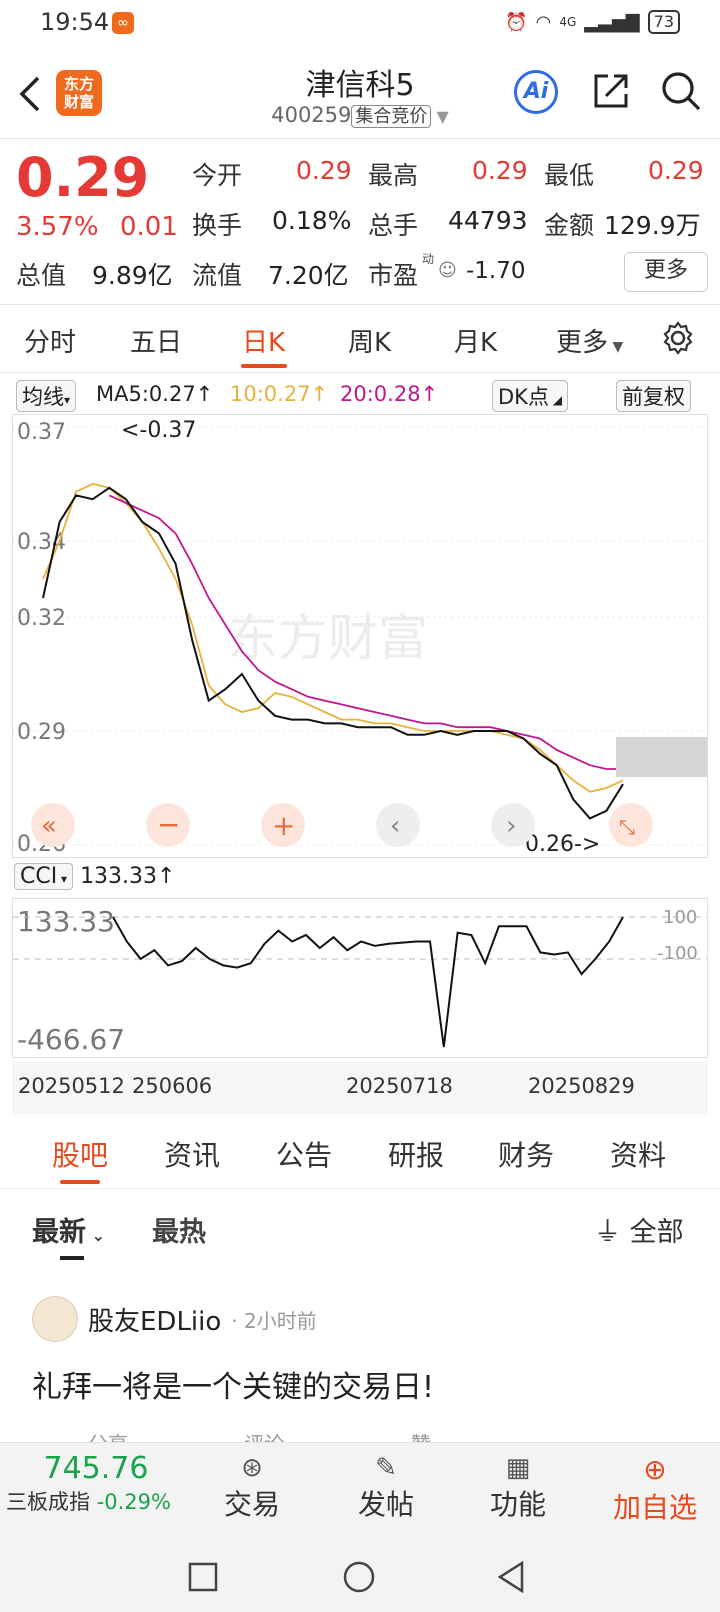  I want to click on tab-news: 资讯, so click(192, 1154).